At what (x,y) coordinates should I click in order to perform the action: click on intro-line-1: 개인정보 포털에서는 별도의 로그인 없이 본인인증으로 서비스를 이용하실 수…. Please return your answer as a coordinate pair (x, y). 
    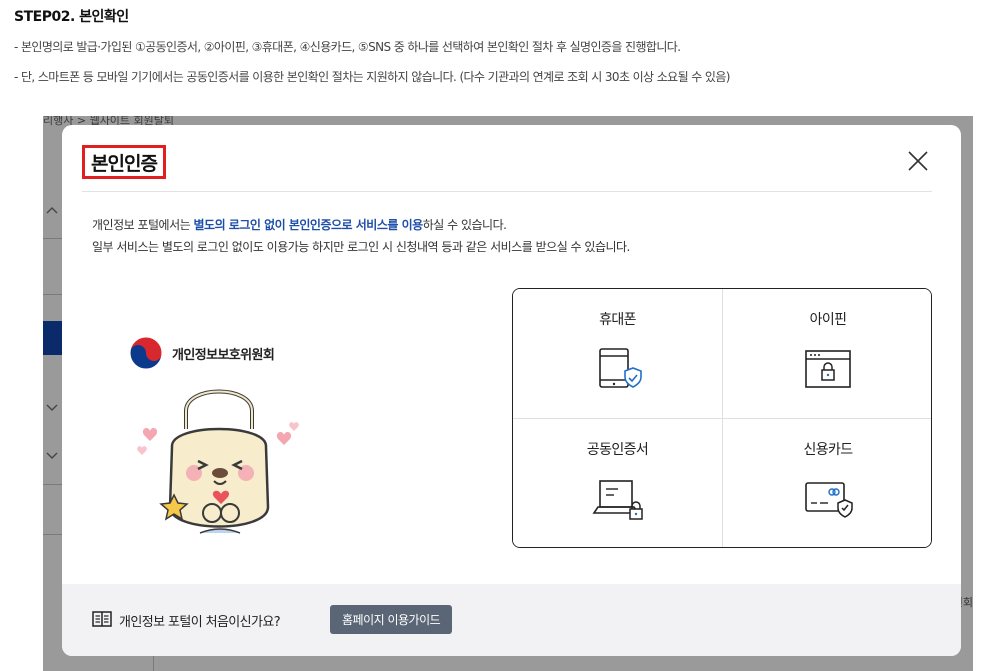
    Looking at the image, I should click on (299, 224).